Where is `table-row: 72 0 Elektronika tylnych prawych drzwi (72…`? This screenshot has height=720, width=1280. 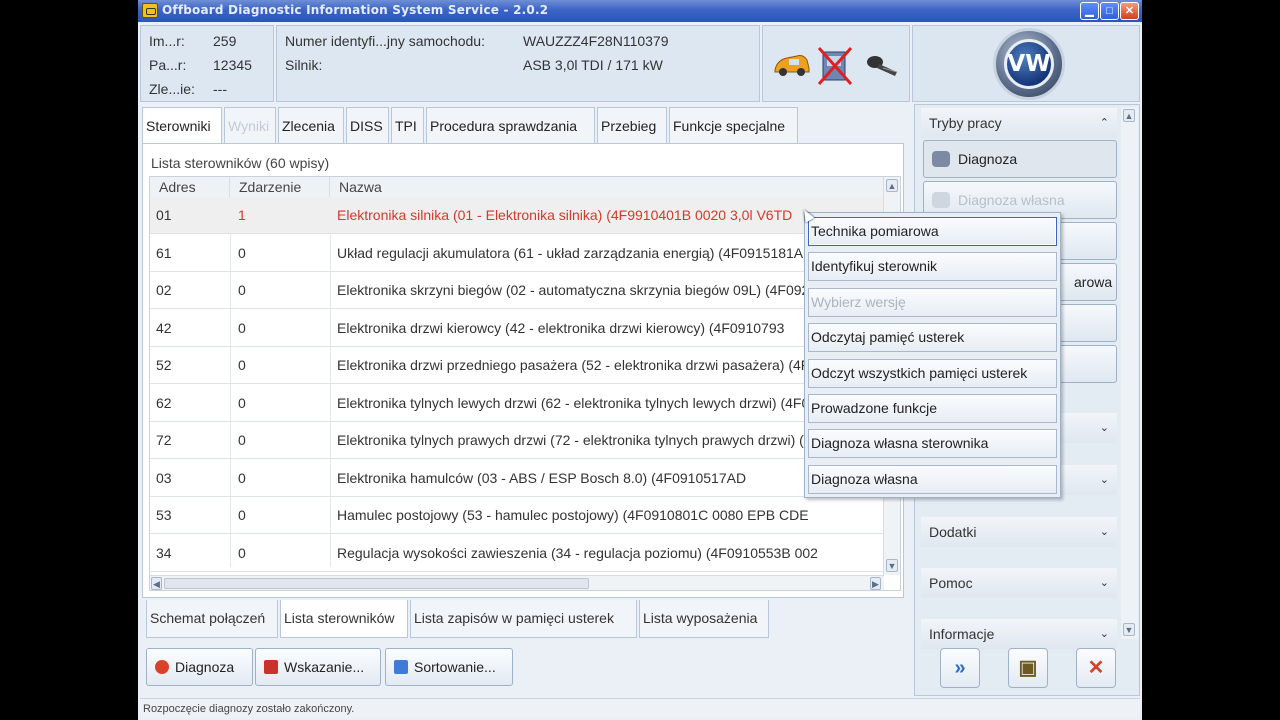
table-row: 72 0 Elektronika tylnych prawych drzwi (72… is located at coordinates (517, 440).